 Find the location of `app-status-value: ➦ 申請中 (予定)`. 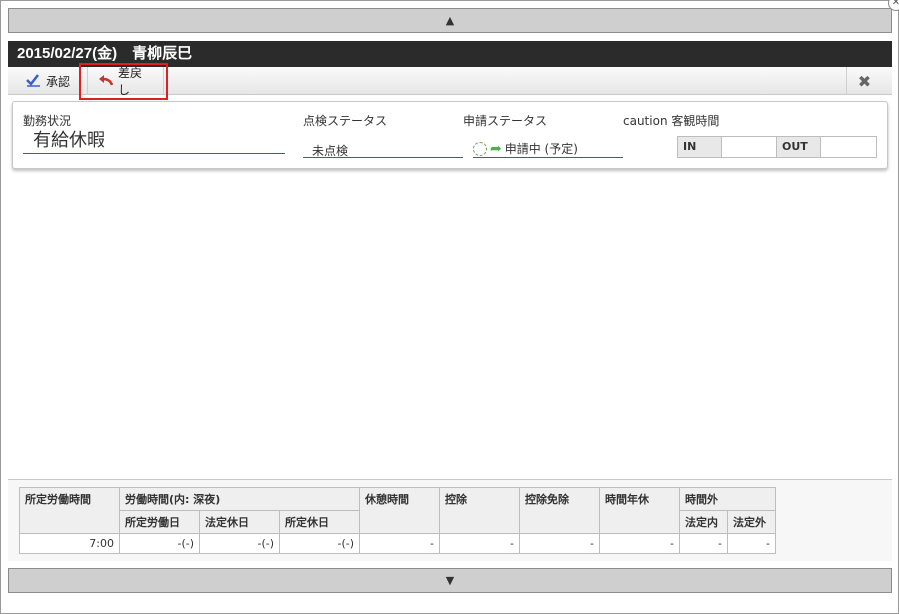

app-status-value: ➦ 申請中 (予定) is located at coordinates (548, 149).